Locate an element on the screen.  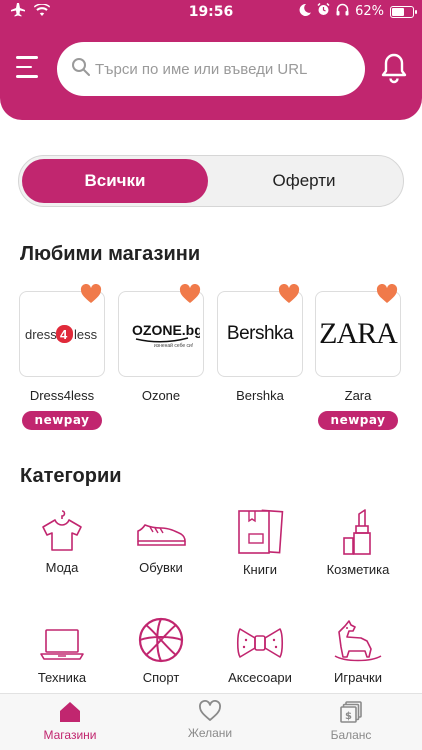
alarm-icon is located at coordinates (323, 11).